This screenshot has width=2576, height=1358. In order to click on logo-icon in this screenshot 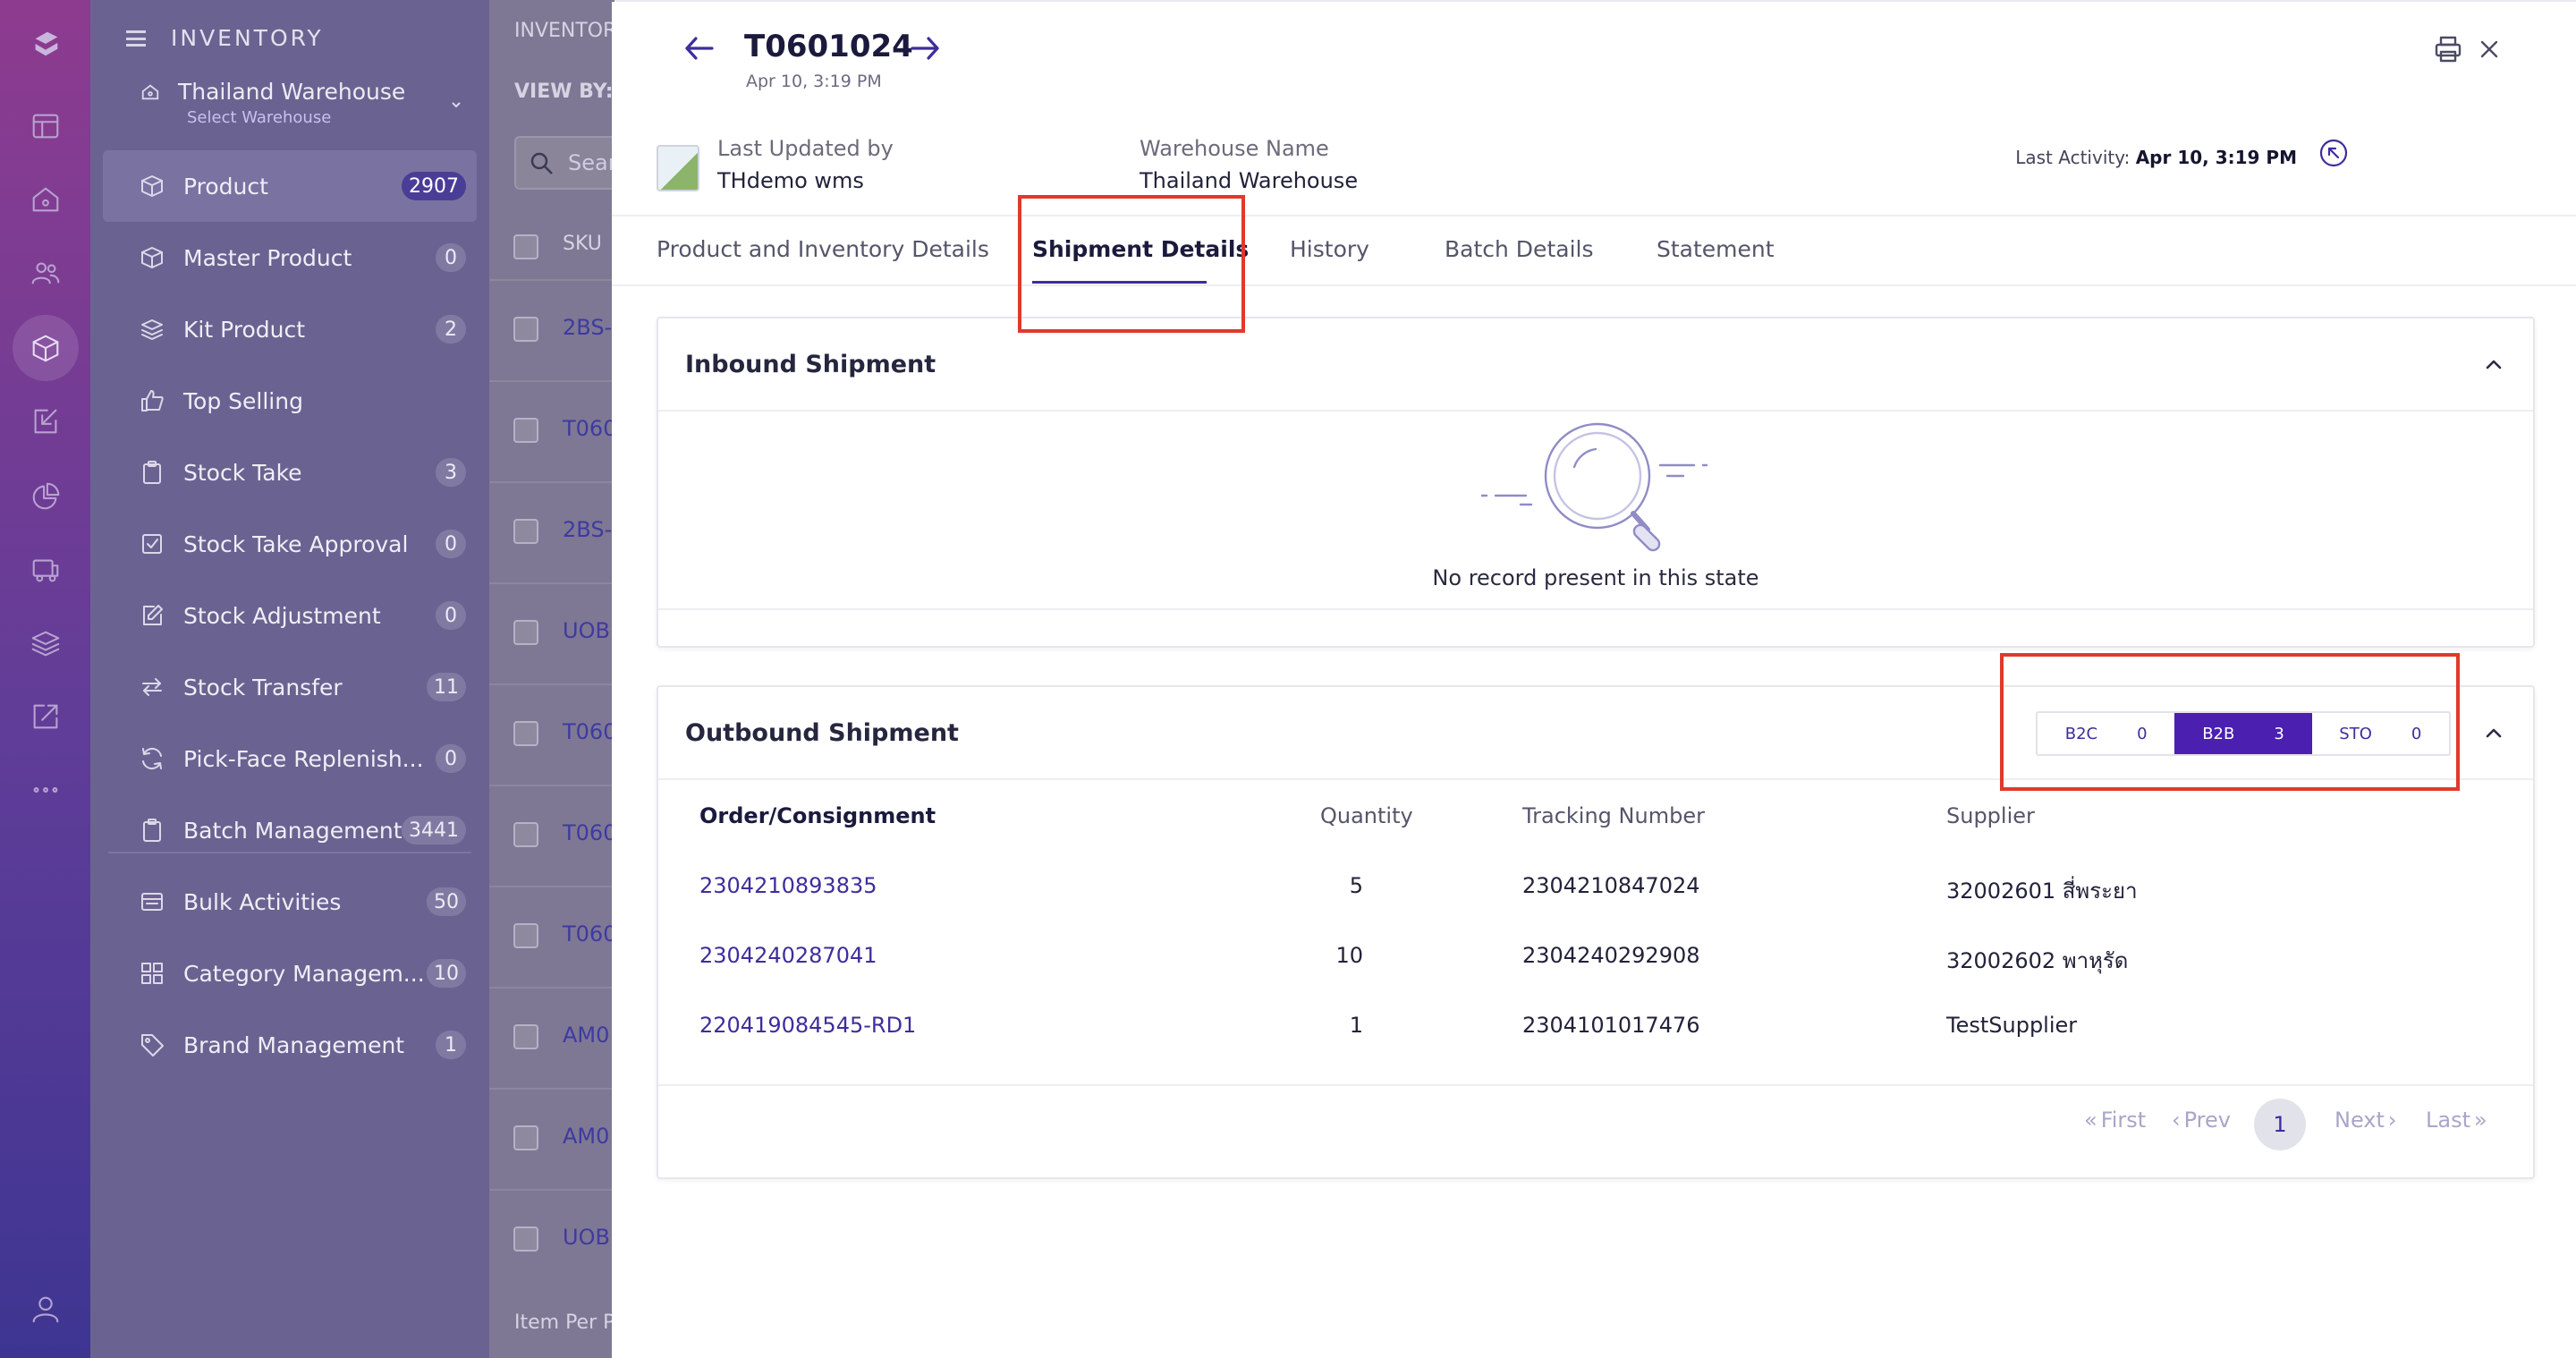, I will do `click(45, 44)`.